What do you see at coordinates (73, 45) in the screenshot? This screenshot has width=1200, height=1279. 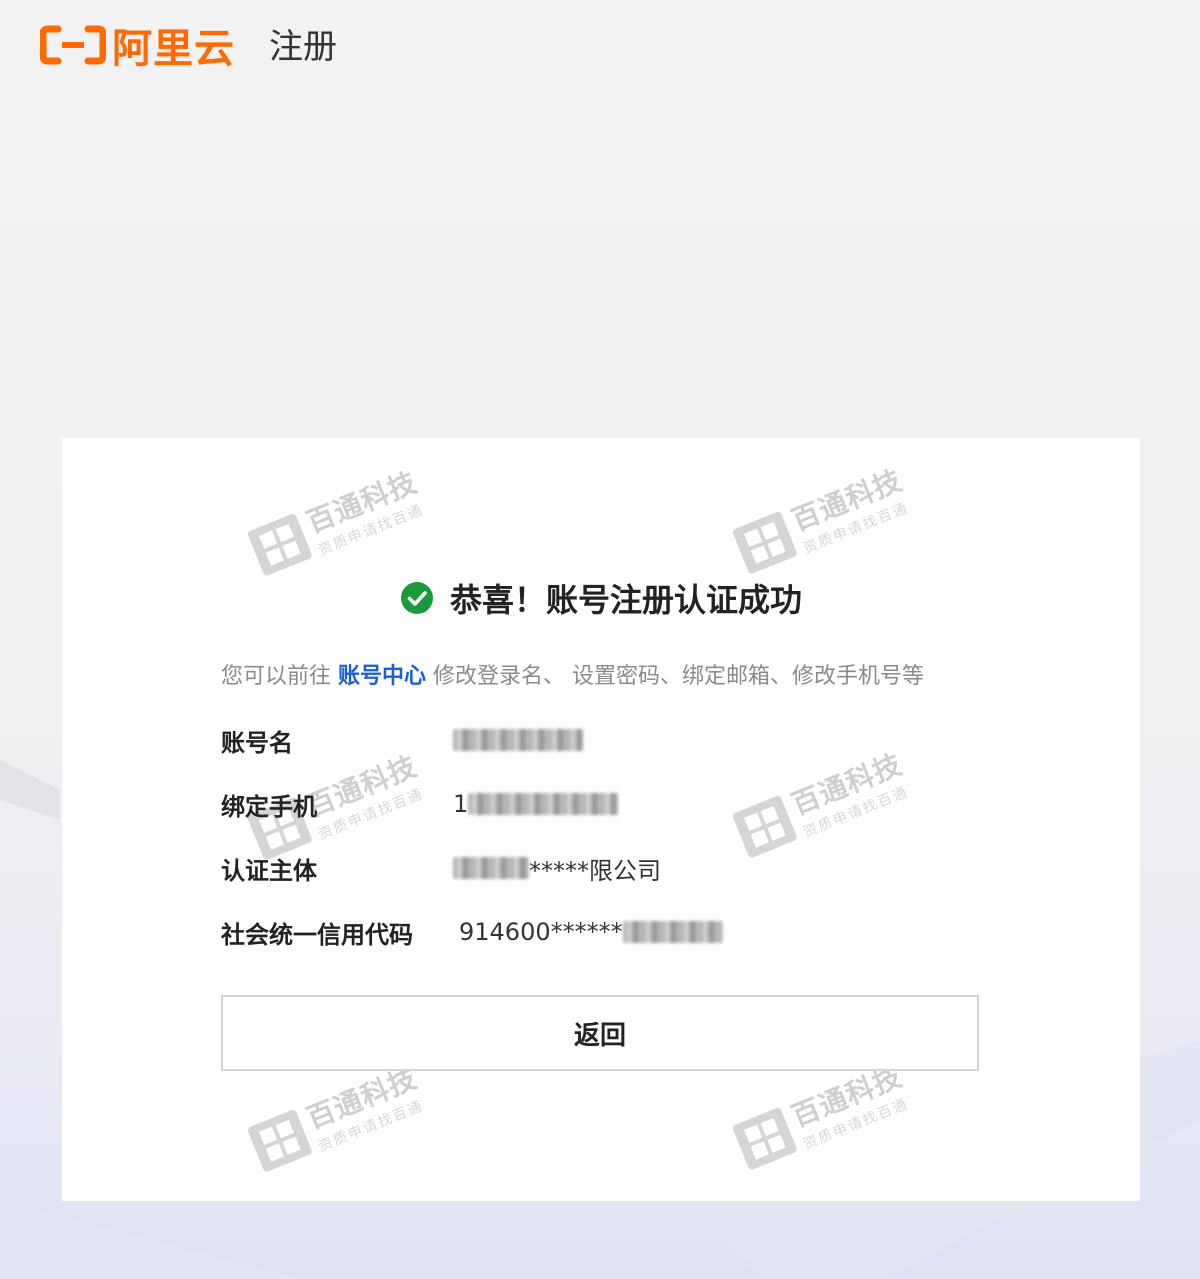 I see `aliyun-logo-icon` at bounding box center [73, 45].